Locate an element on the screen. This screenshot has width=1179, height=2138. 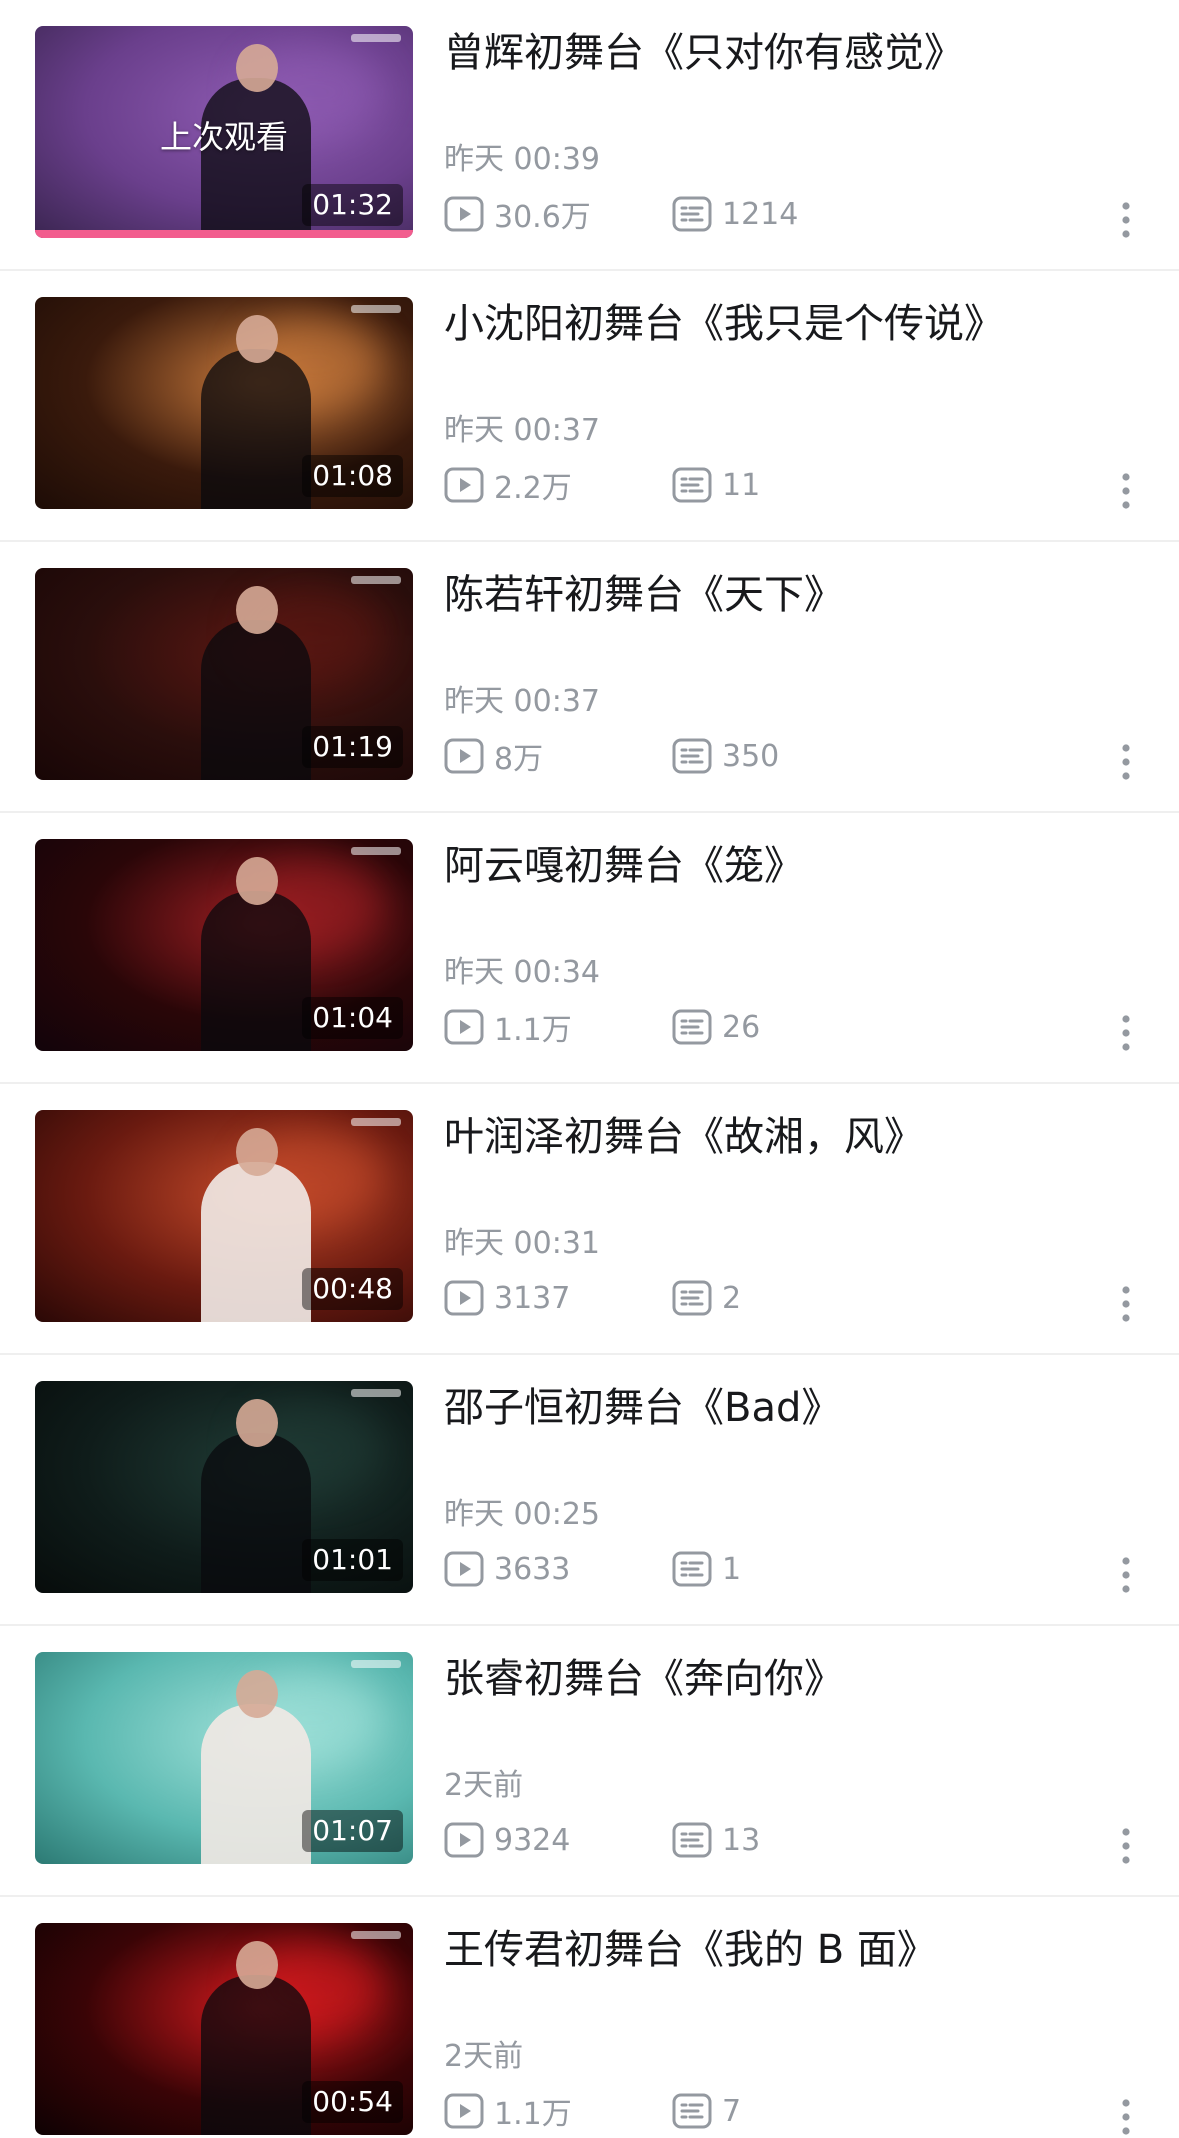
video-thumbnail: 01:08 is located at coordinates (224, 403).